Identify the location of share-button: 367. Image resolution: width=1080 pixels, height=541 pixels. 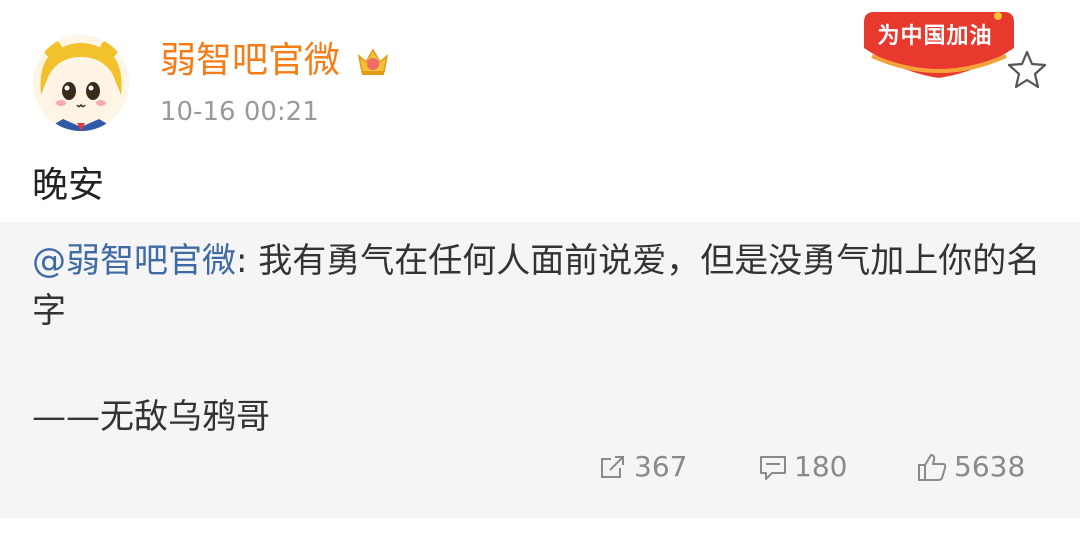
(642, 466).